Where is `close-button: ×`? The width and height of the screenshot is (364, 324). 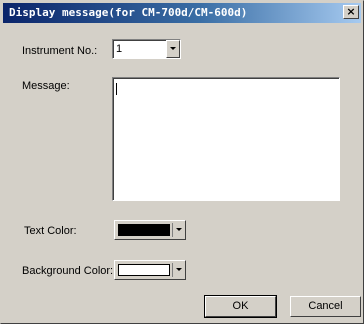 close-button: × is located at coordinates (351, 12).